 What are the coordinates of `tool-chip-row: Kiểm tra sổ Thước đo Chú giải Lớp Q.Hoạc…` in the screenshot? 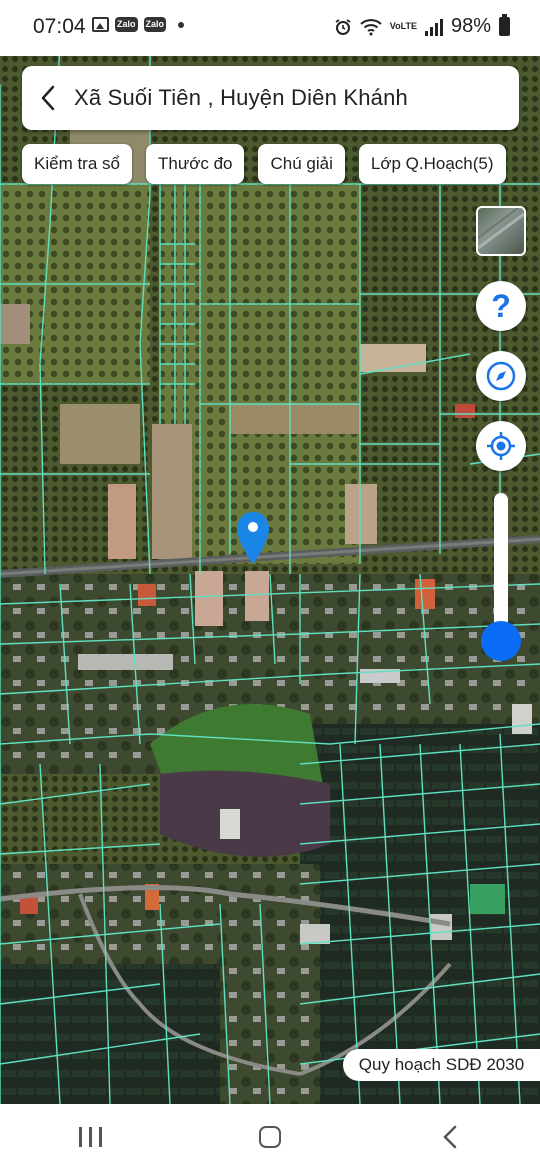 It's located at (264, 164).